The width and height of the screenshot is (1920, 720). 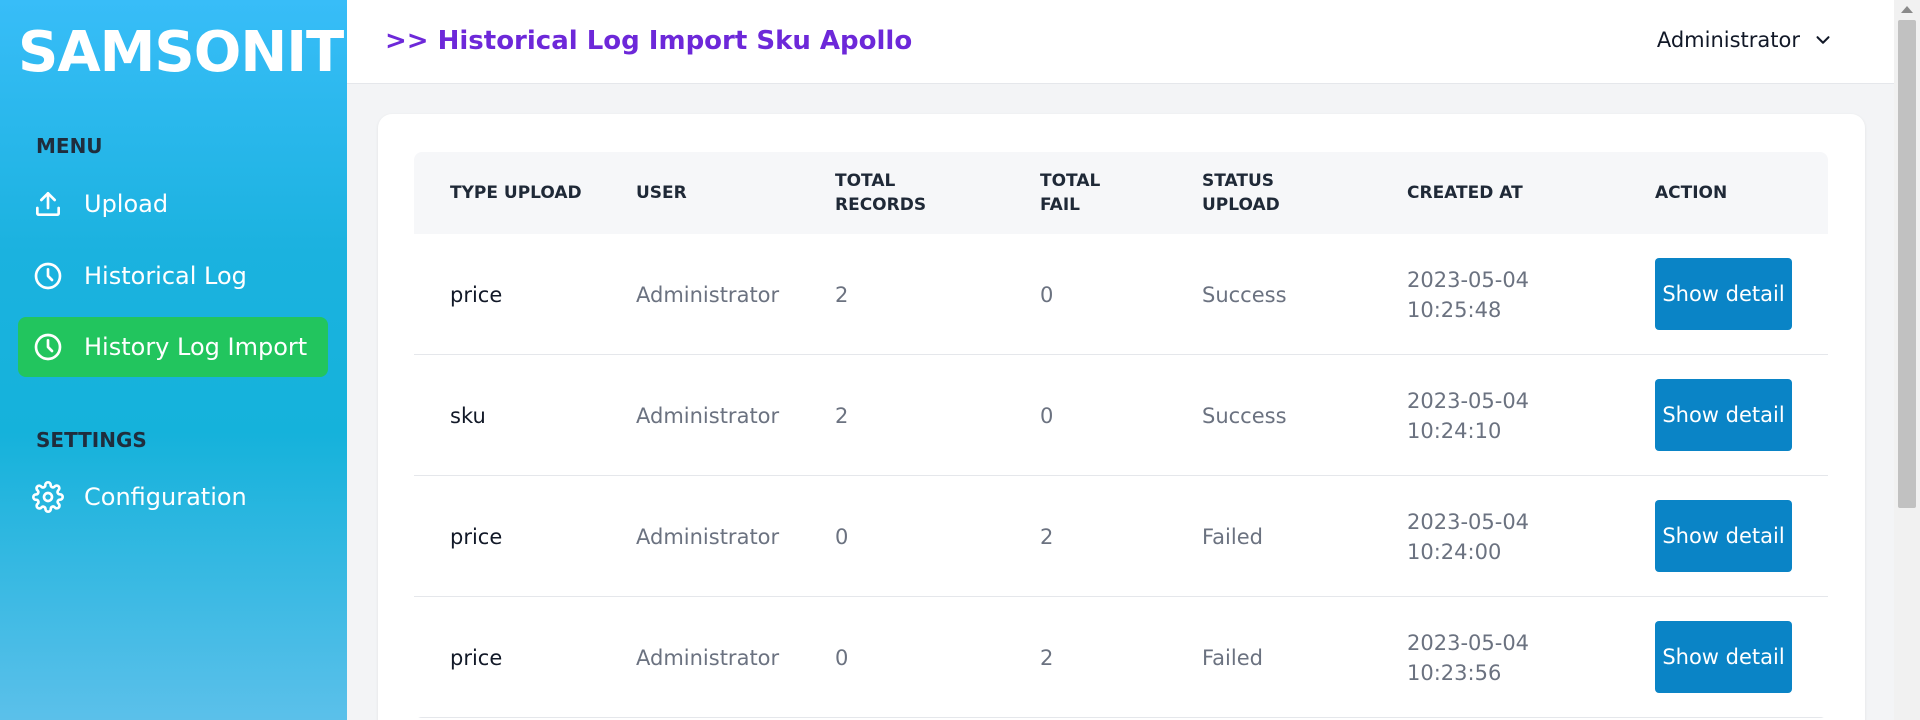 I want to click on page-scrollbar, so click(x=1907, y=360).